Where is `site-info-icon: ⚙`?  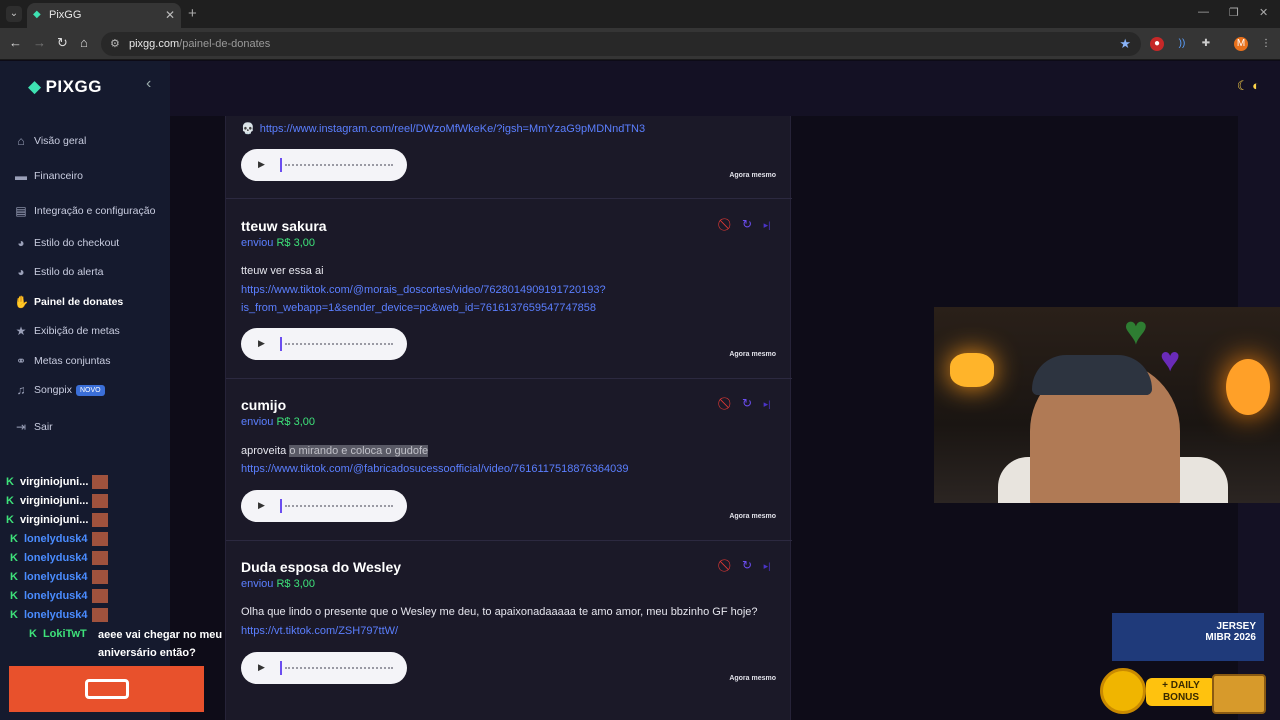 site-info-icon: ⚙ is located at coordinates (115, 43).